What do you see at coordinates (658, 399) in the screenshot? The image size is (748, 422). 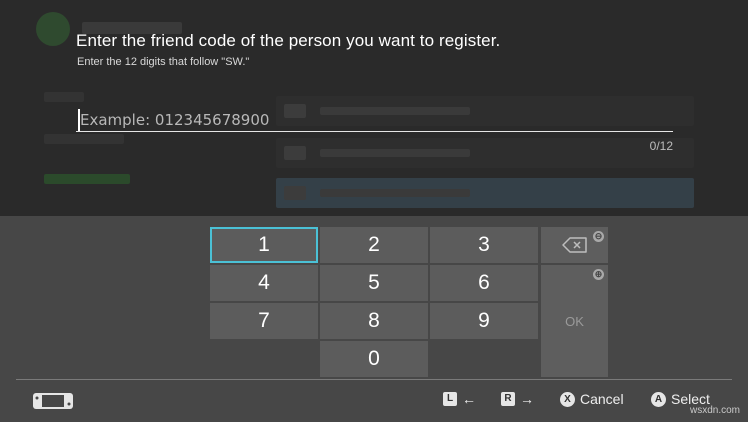 I see `a-button-icon: A` at bounding box center [658, 399].